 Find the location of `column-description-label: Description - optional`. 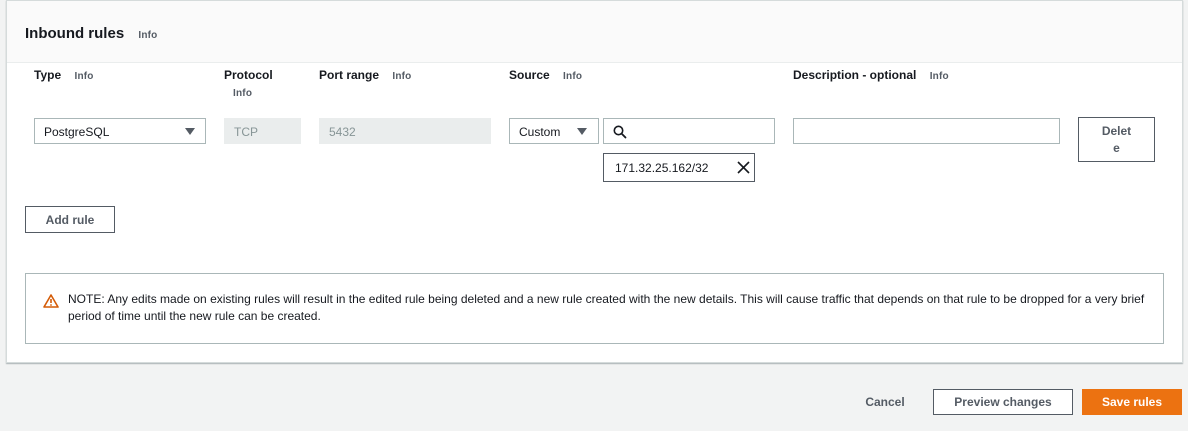

column-description-label: Description - optional is located at coordinates (855, 75).